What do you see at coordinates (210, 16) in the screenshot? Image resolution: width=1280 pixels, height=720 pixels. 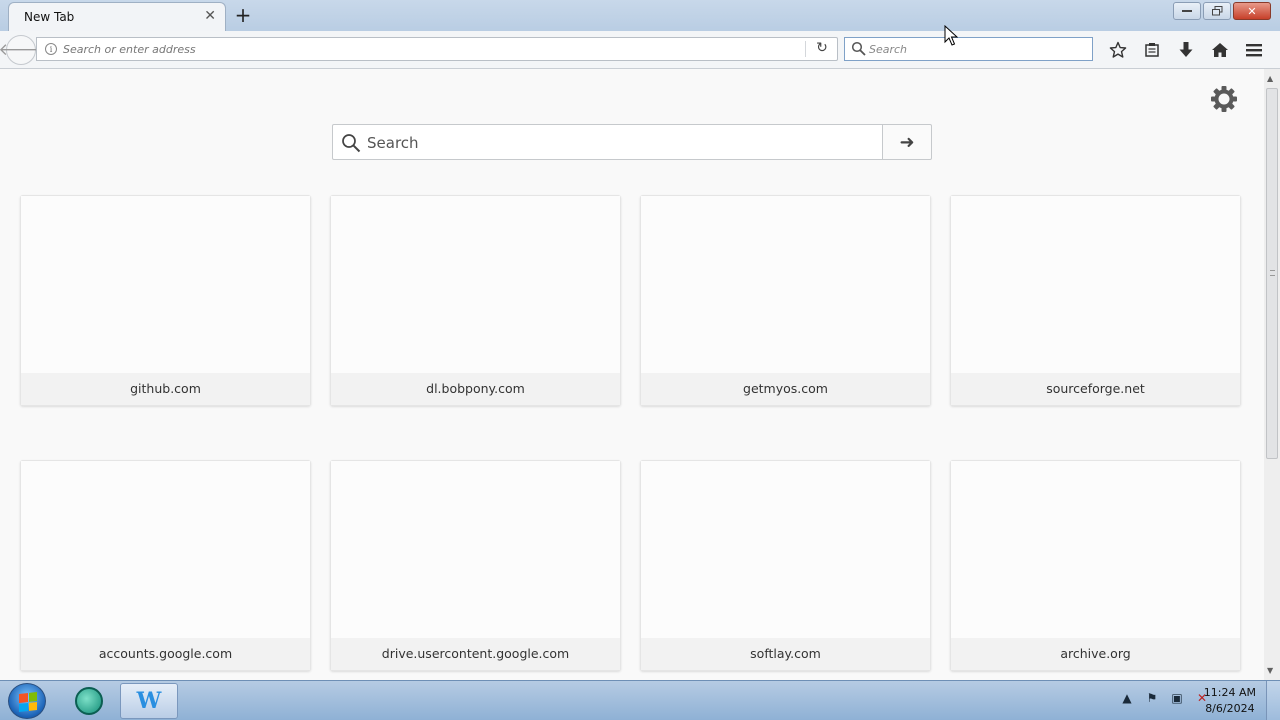 I see `tab-close-icon: ✕` at bounding box center [210, 16].